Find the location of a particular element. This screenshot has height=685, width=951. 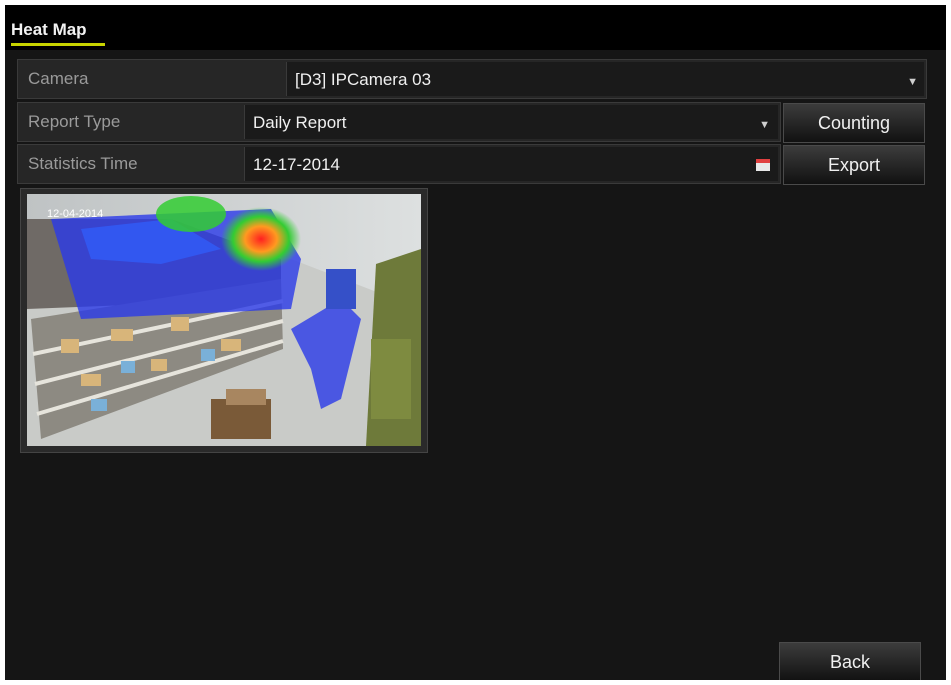

tab-heat-map: Heat Map is located at coordinates (49, 30).